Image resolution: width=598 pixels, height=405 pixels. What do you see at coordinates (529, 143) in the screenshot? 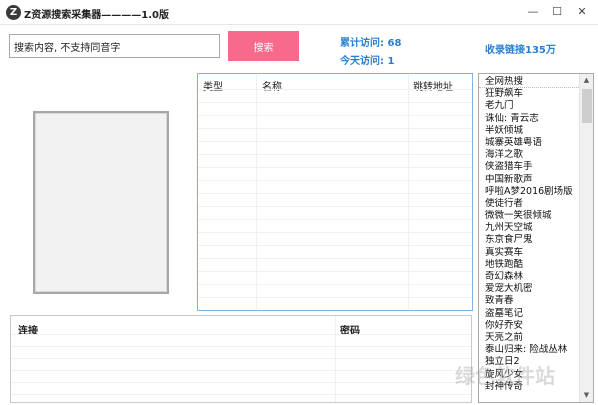
I see `list-item: 城寨英雄粤语` at bounding box center [529, 143].